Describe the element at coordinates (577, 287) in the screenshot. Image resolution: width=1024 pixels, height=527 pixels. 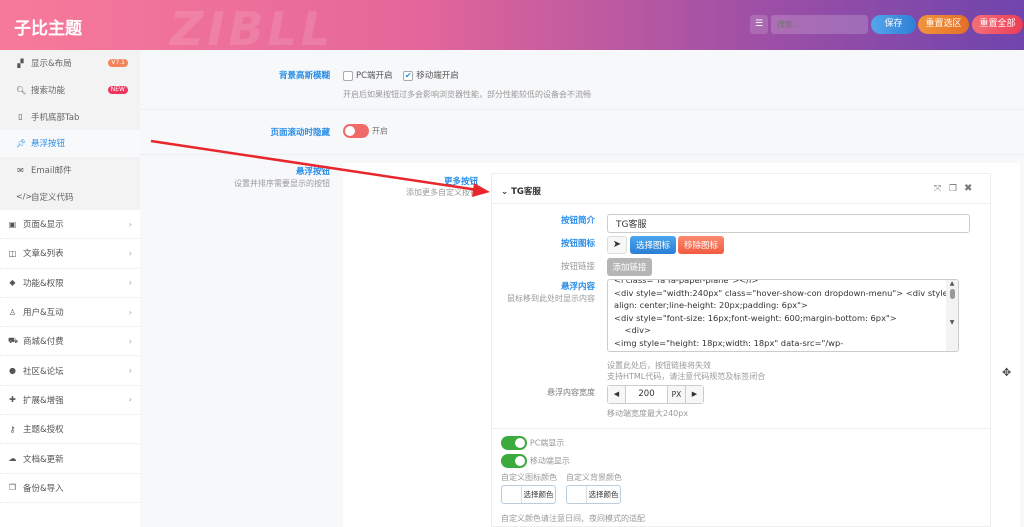
I see `content-label: 悬浮内容` at that location.